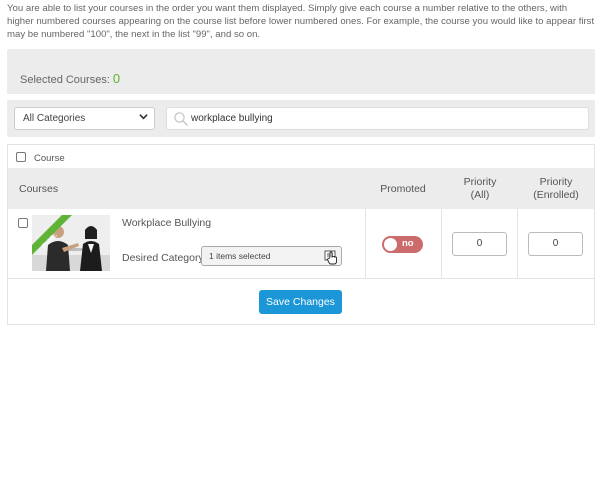  Describe the element at coordinates (54, 118) in the screenshot. I see `category-select-value: All Categories` at that location.